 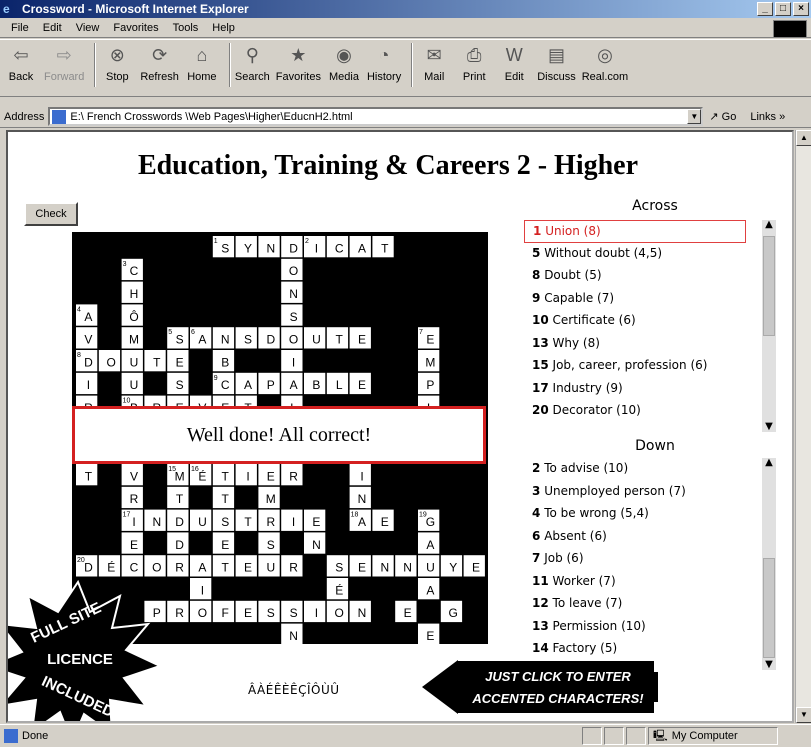 I want to click on across-clue: 9 Capable (7), so click(x=635, y=299).